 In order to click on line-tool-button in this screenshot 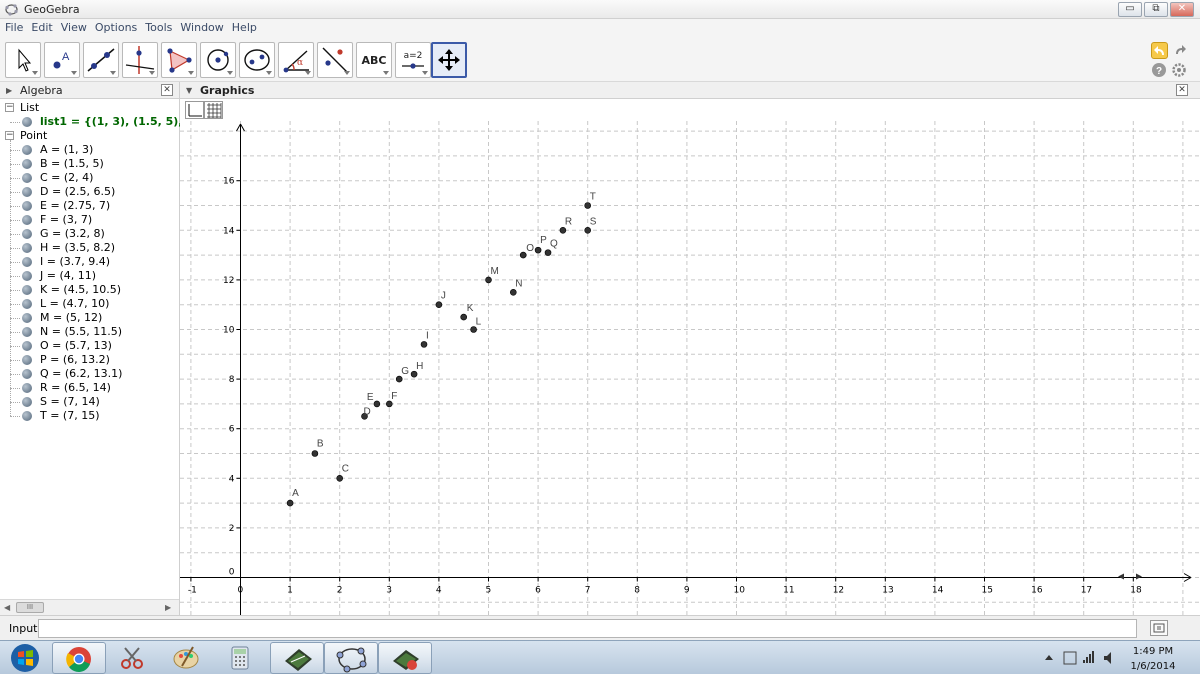, I will do `click(101, 60)`.